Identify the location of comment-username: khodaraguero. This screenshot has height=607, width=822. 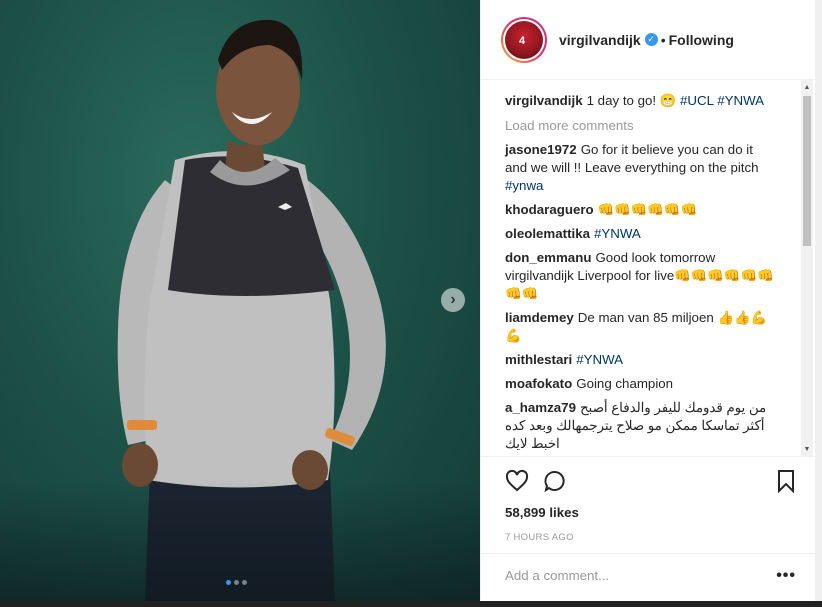
(549, 209).